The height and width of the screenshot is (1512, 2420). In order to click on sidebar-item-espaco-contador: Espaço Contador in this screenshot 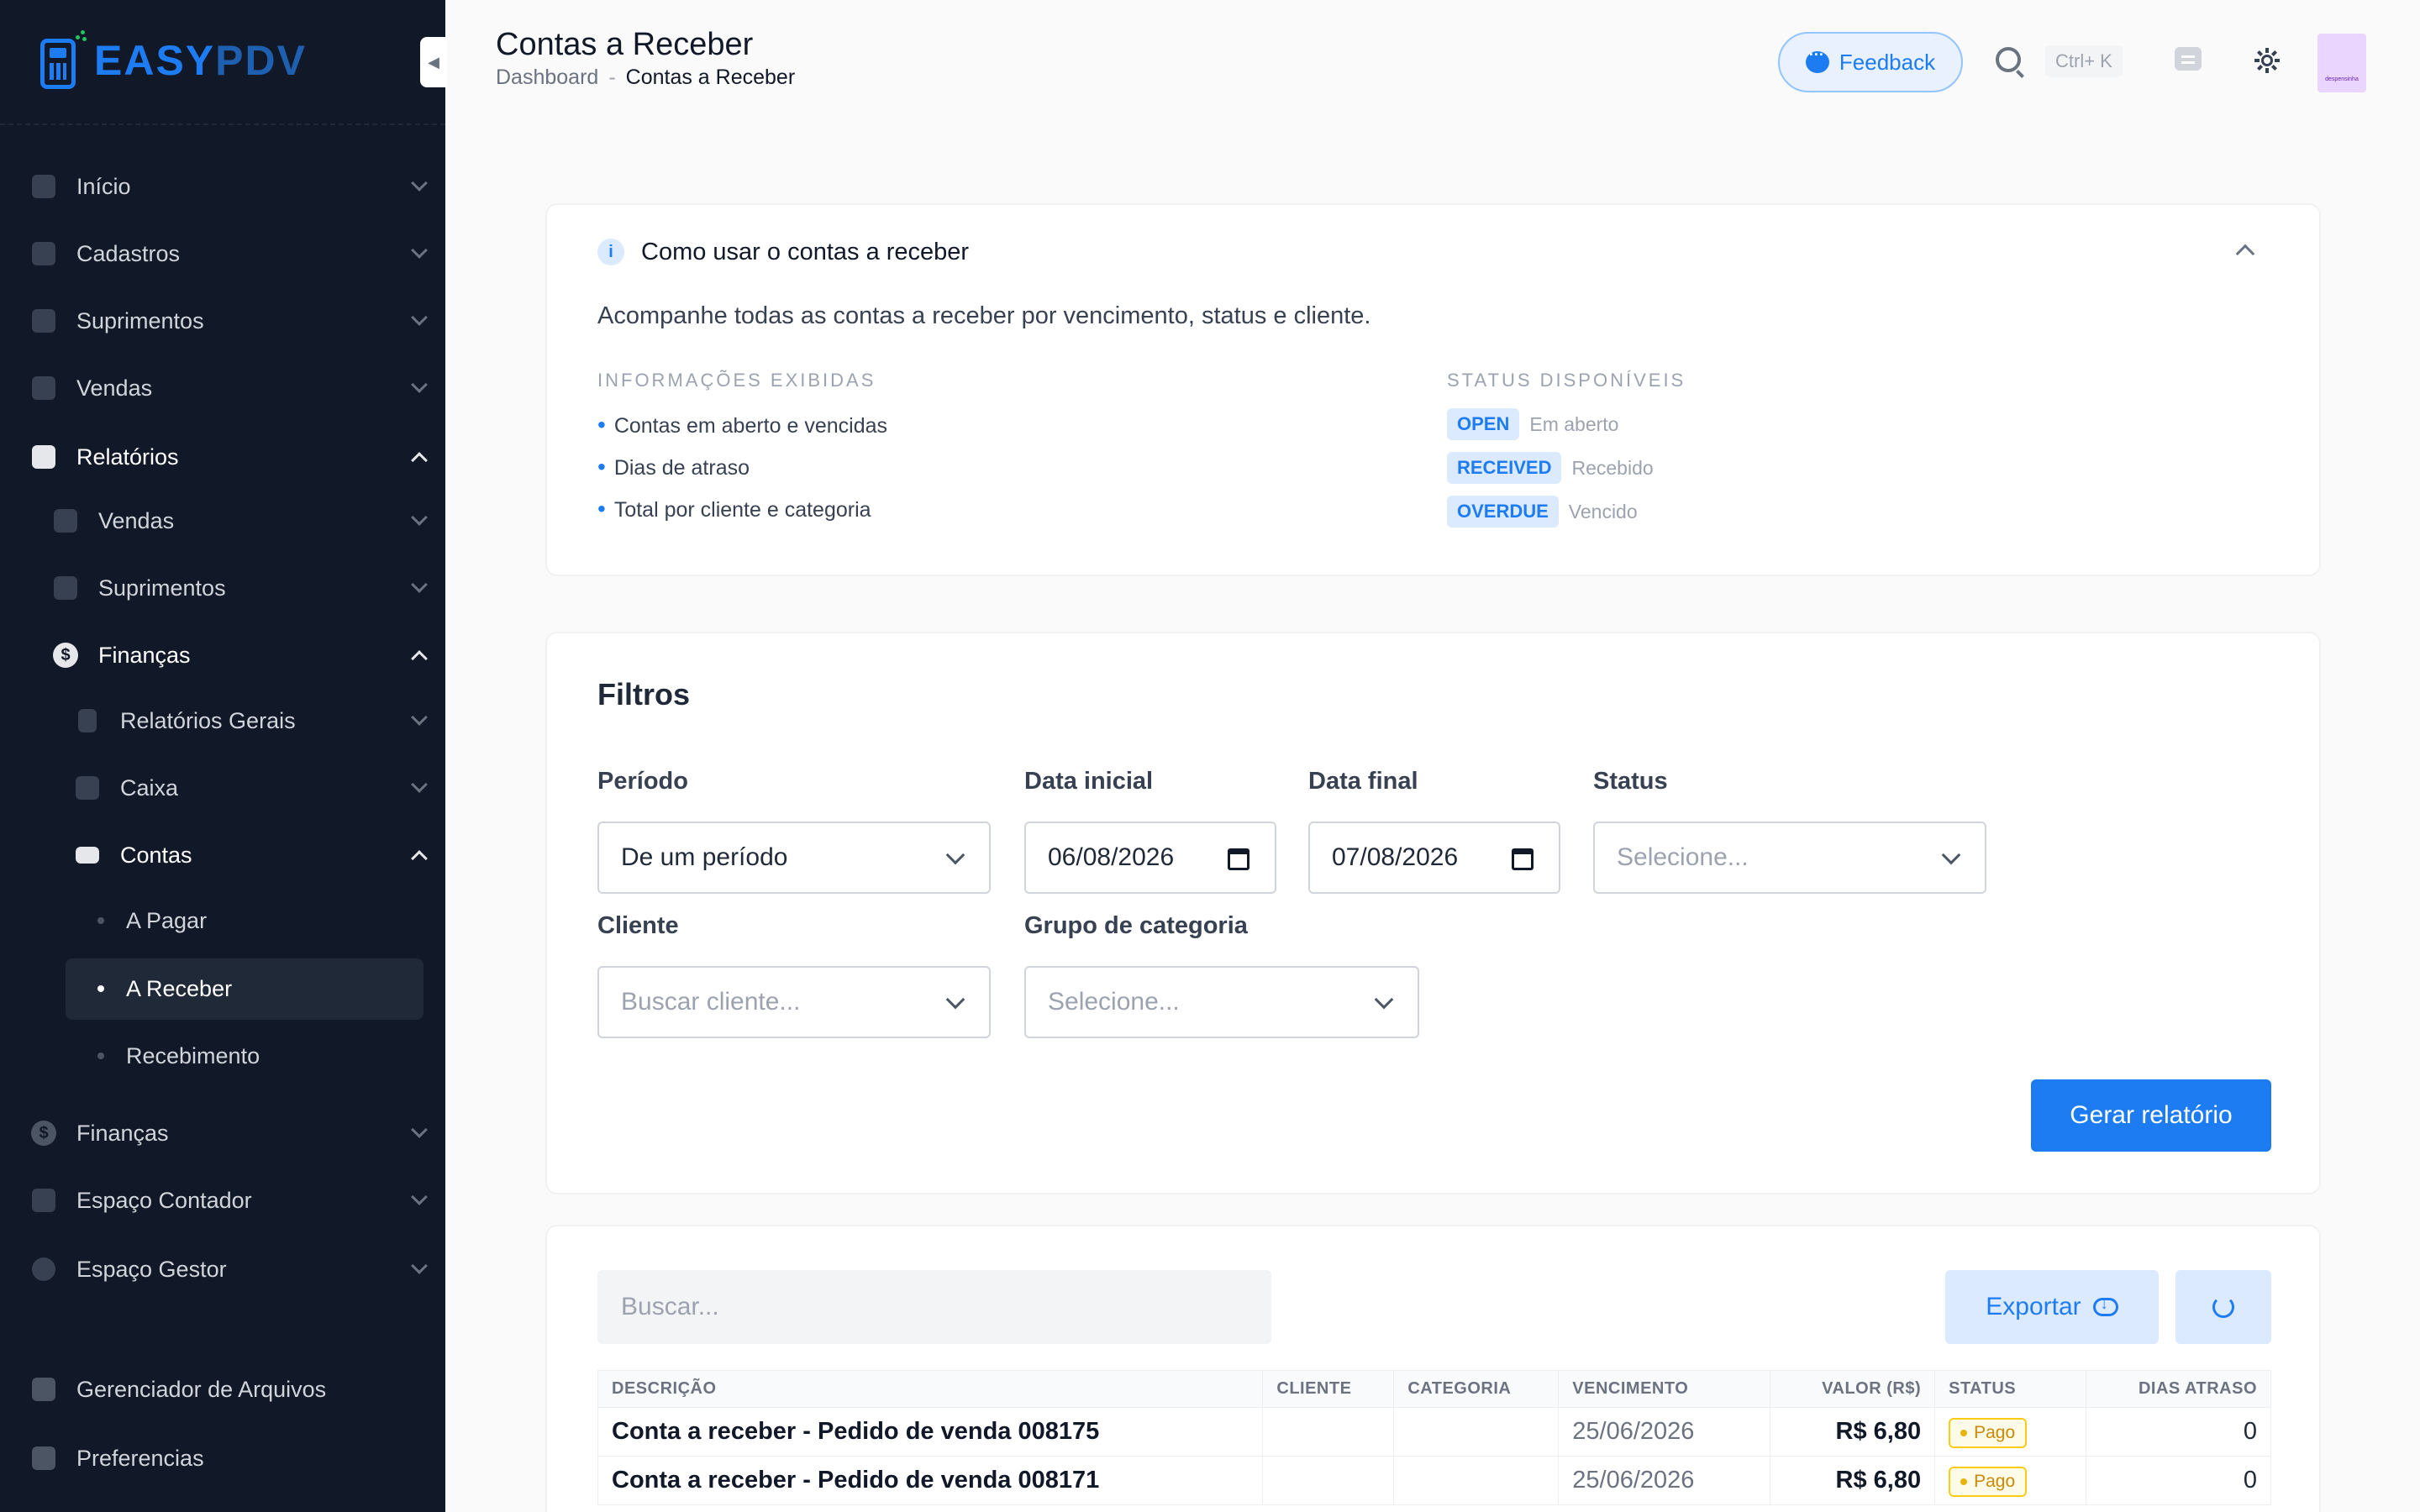, I will do `click(223, 1200)`.